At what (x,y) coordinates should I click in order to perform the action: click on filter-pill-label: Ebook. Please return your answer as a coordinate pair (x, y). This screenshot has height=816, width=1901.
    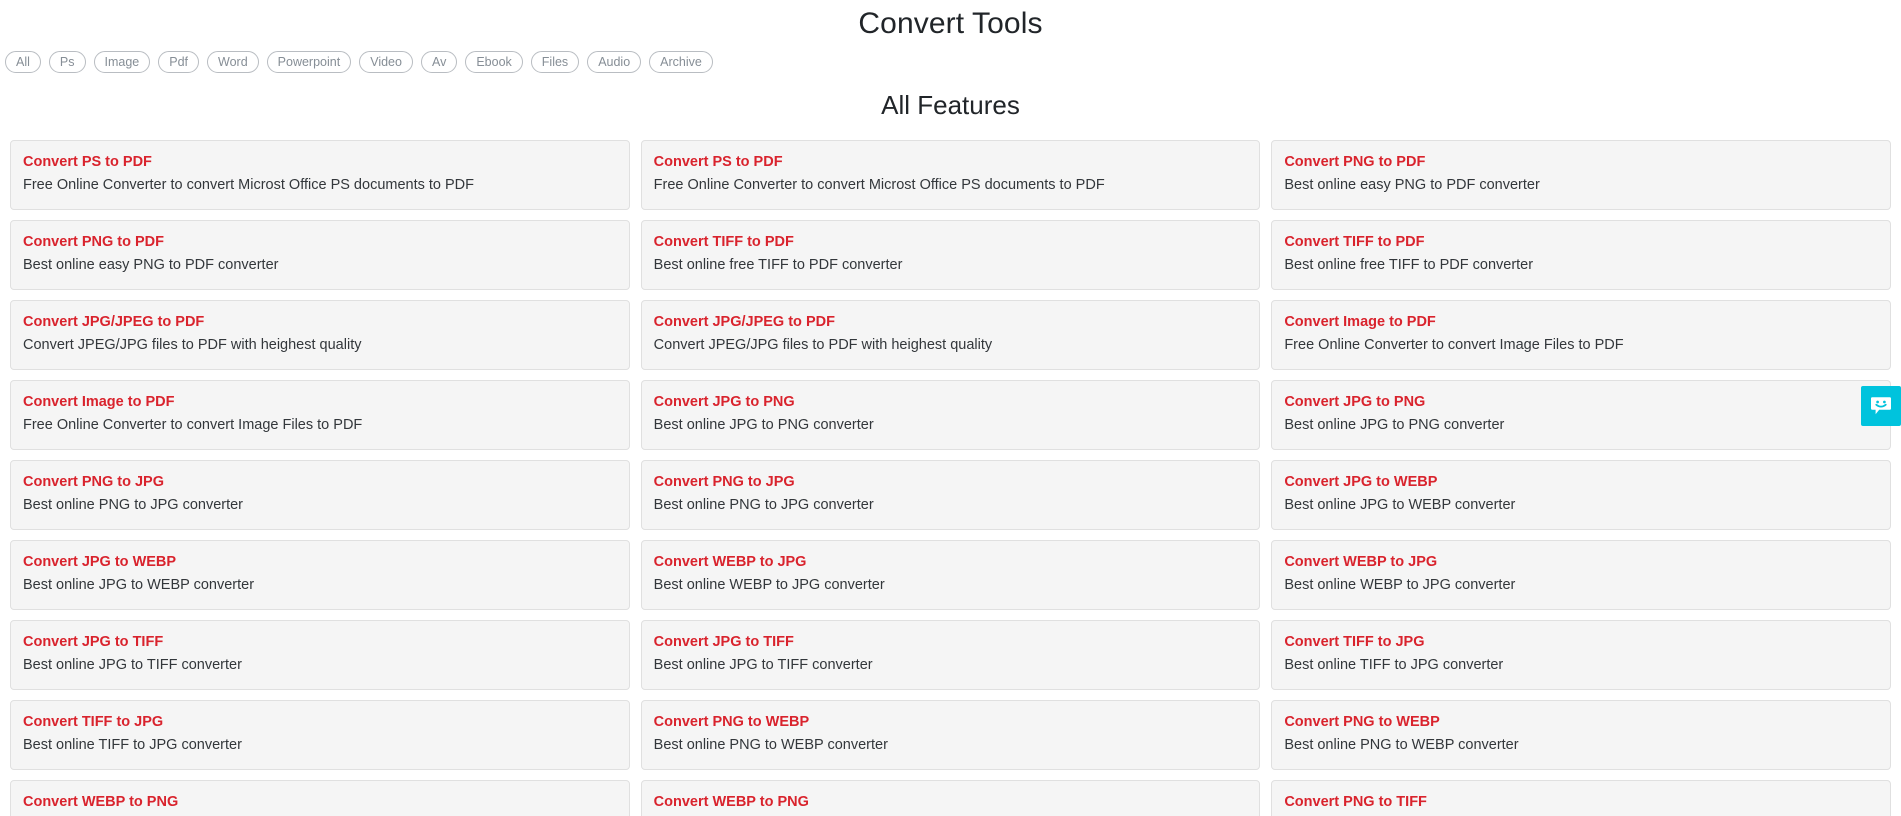
    Looking at the image, I should click on (494, 61).